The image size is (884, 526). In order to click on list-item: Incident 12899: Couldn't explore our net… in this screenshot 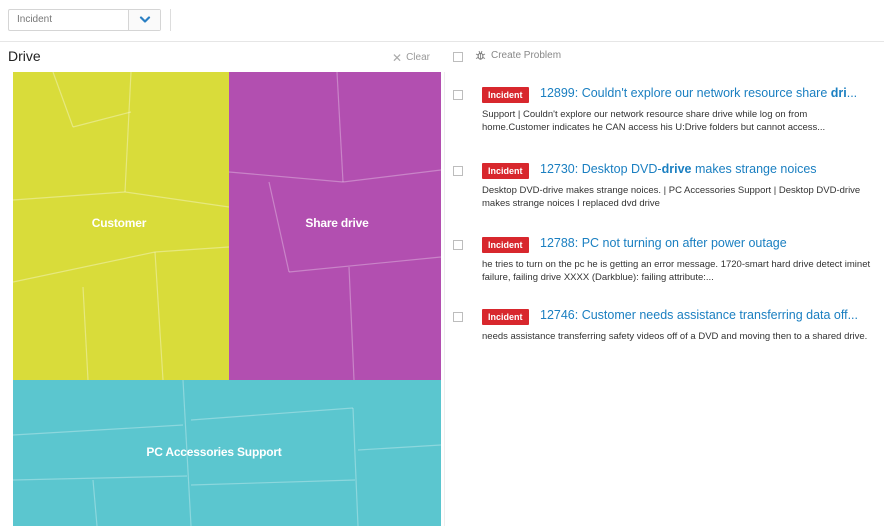, I will do `click(664, 119)`.